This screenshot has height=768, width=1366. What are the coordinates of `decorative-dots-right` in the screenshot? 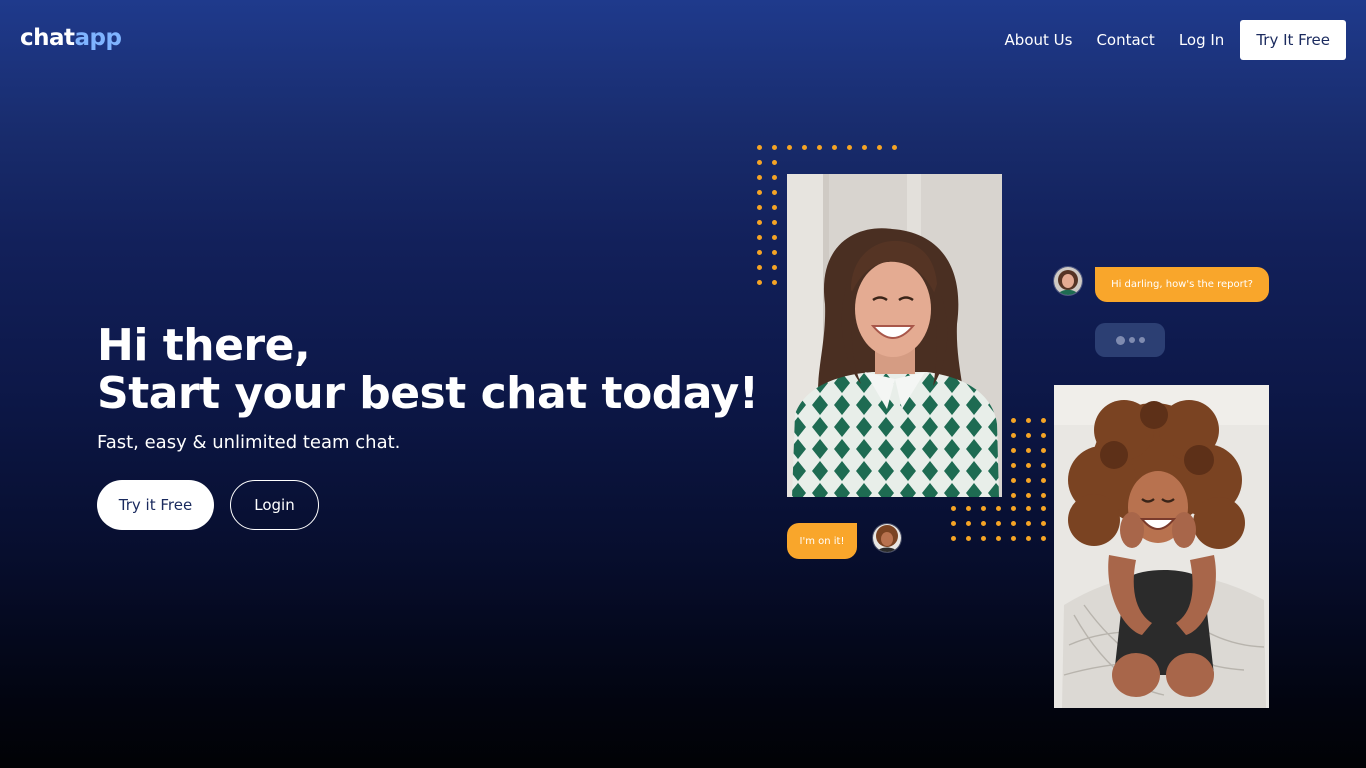 It's located at (1033, 463).